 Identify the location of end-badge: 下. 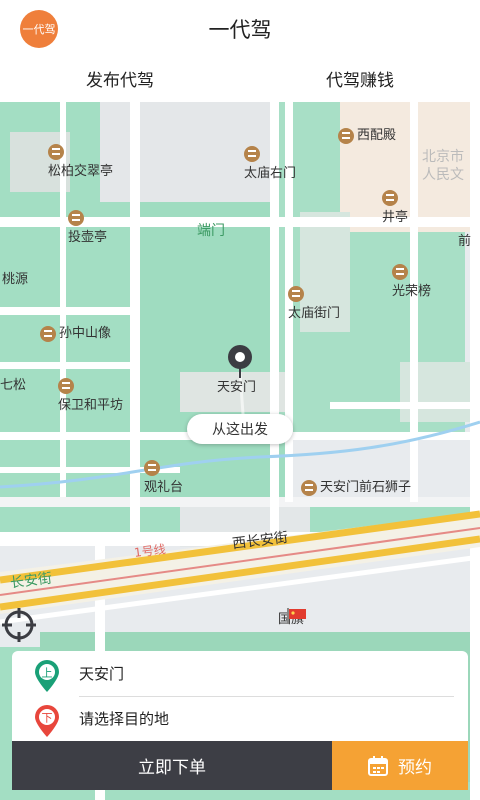
(47, 718).